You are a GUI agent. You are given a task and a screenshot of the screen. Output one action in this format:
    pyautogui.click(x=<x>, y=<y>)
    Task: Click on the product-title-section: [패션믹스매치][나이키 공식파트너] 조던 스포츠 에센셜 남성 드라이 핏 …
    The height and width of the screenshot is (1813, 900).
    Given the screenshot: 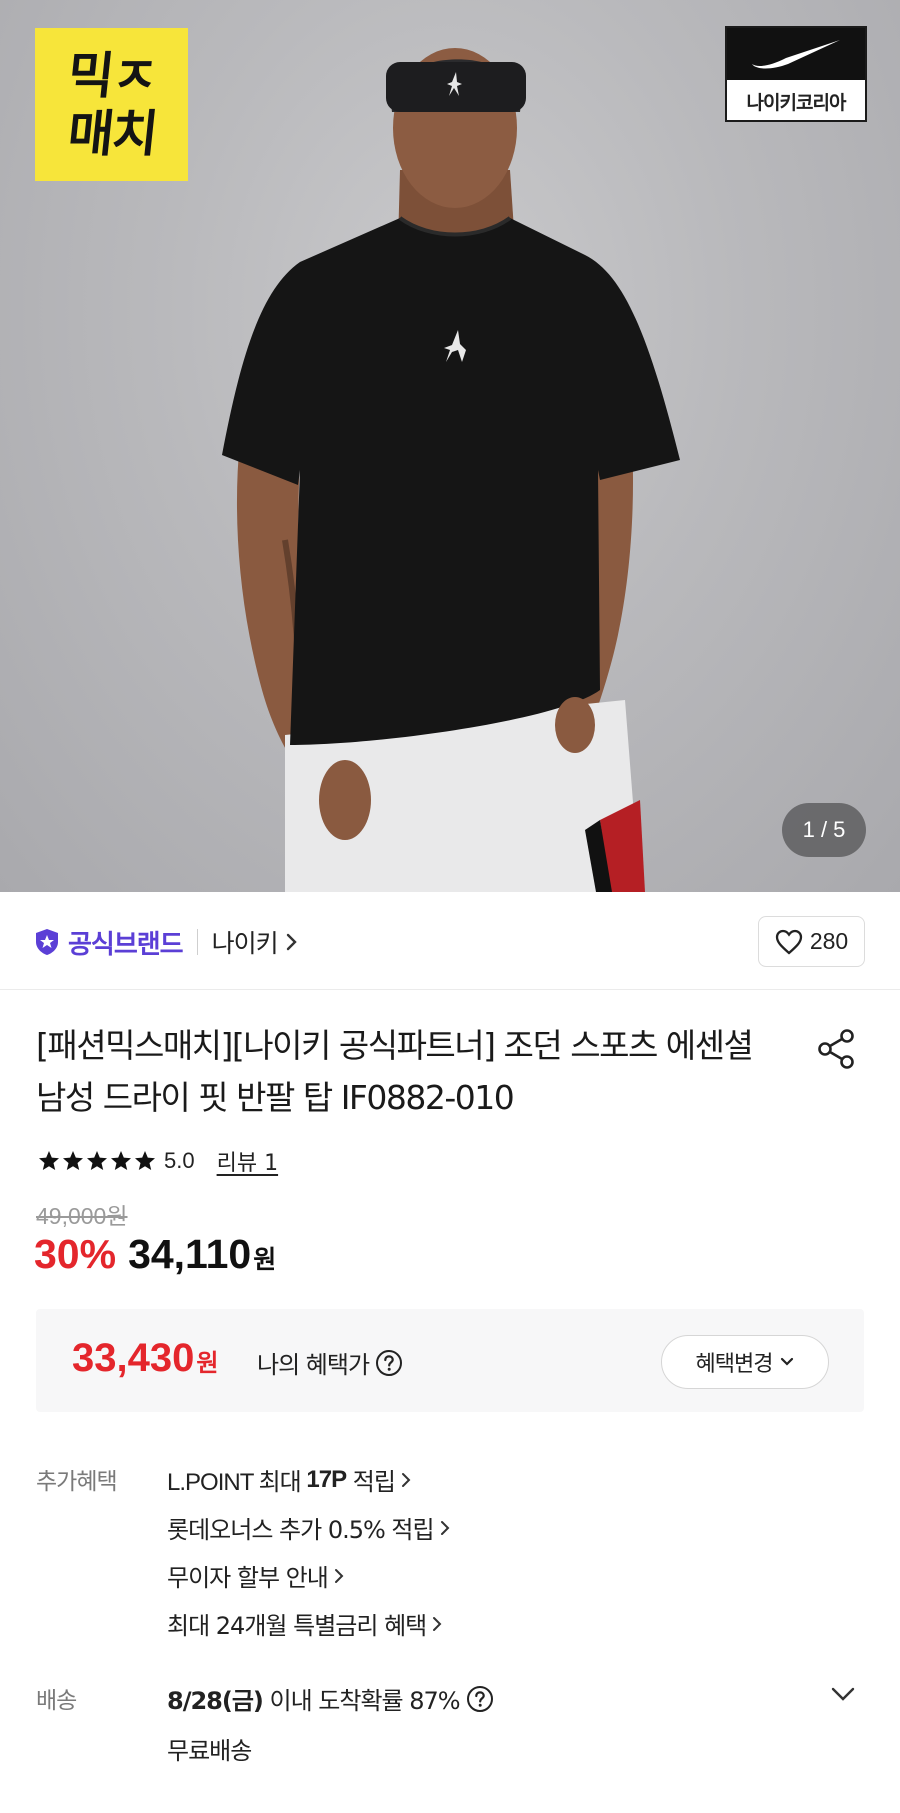 What is the action you would take?
    pyautogui.click(x=450, y=1064)
    